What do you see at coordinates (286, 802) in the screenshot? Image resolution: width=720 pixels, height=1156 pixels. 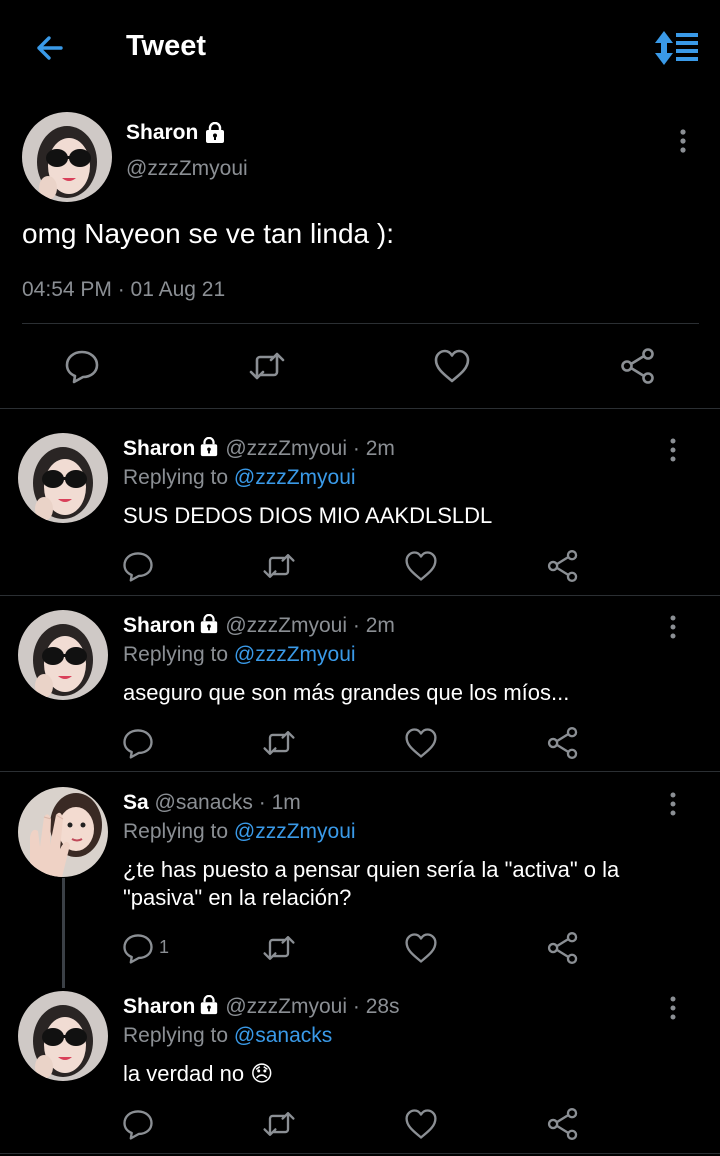 I see `reply-time: 1m` at bounding box center [286, 802].